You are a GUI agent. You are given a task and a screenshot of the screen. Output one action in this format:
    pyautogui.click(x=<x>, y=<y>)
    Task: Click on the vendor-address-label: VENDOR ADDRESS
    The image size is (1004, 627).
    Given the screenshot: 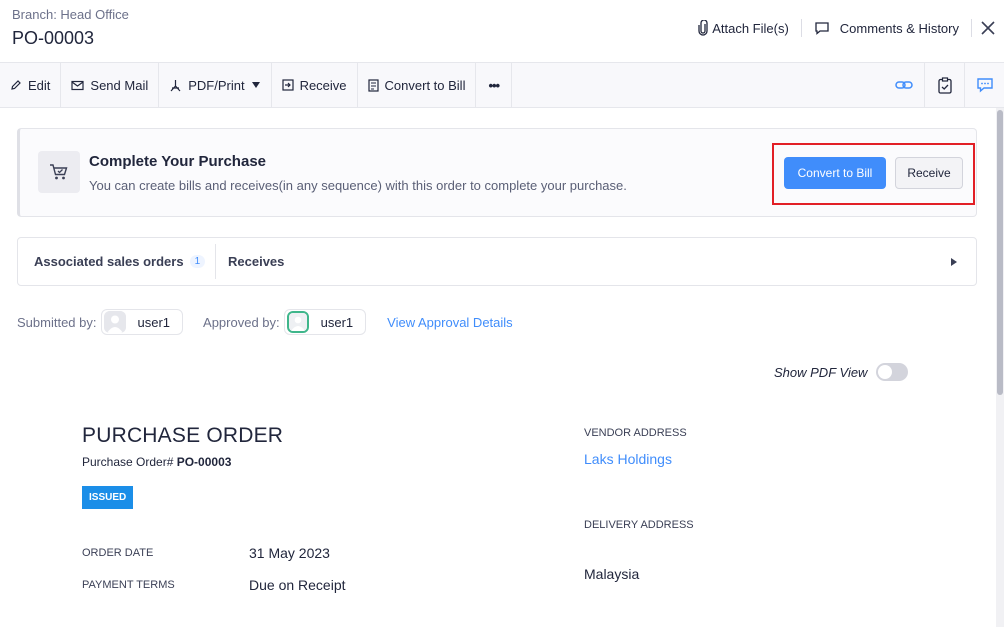 What is the action you would take?
    pyautogui.click(x=635, y=433)
    